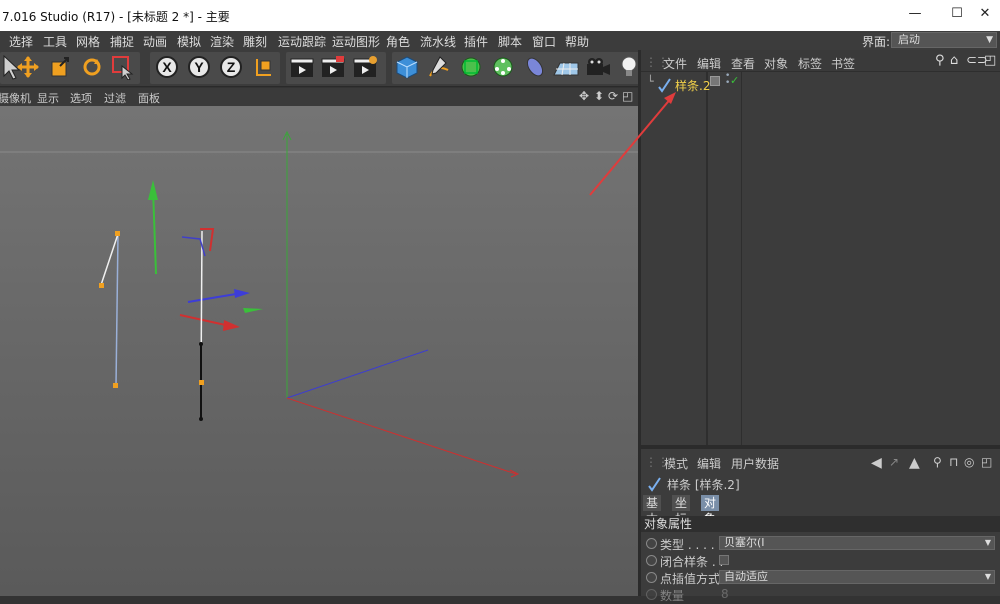 This screenshot has height=604, width=1000. I want to click on close-spline-checkbox, so click(724, 560).